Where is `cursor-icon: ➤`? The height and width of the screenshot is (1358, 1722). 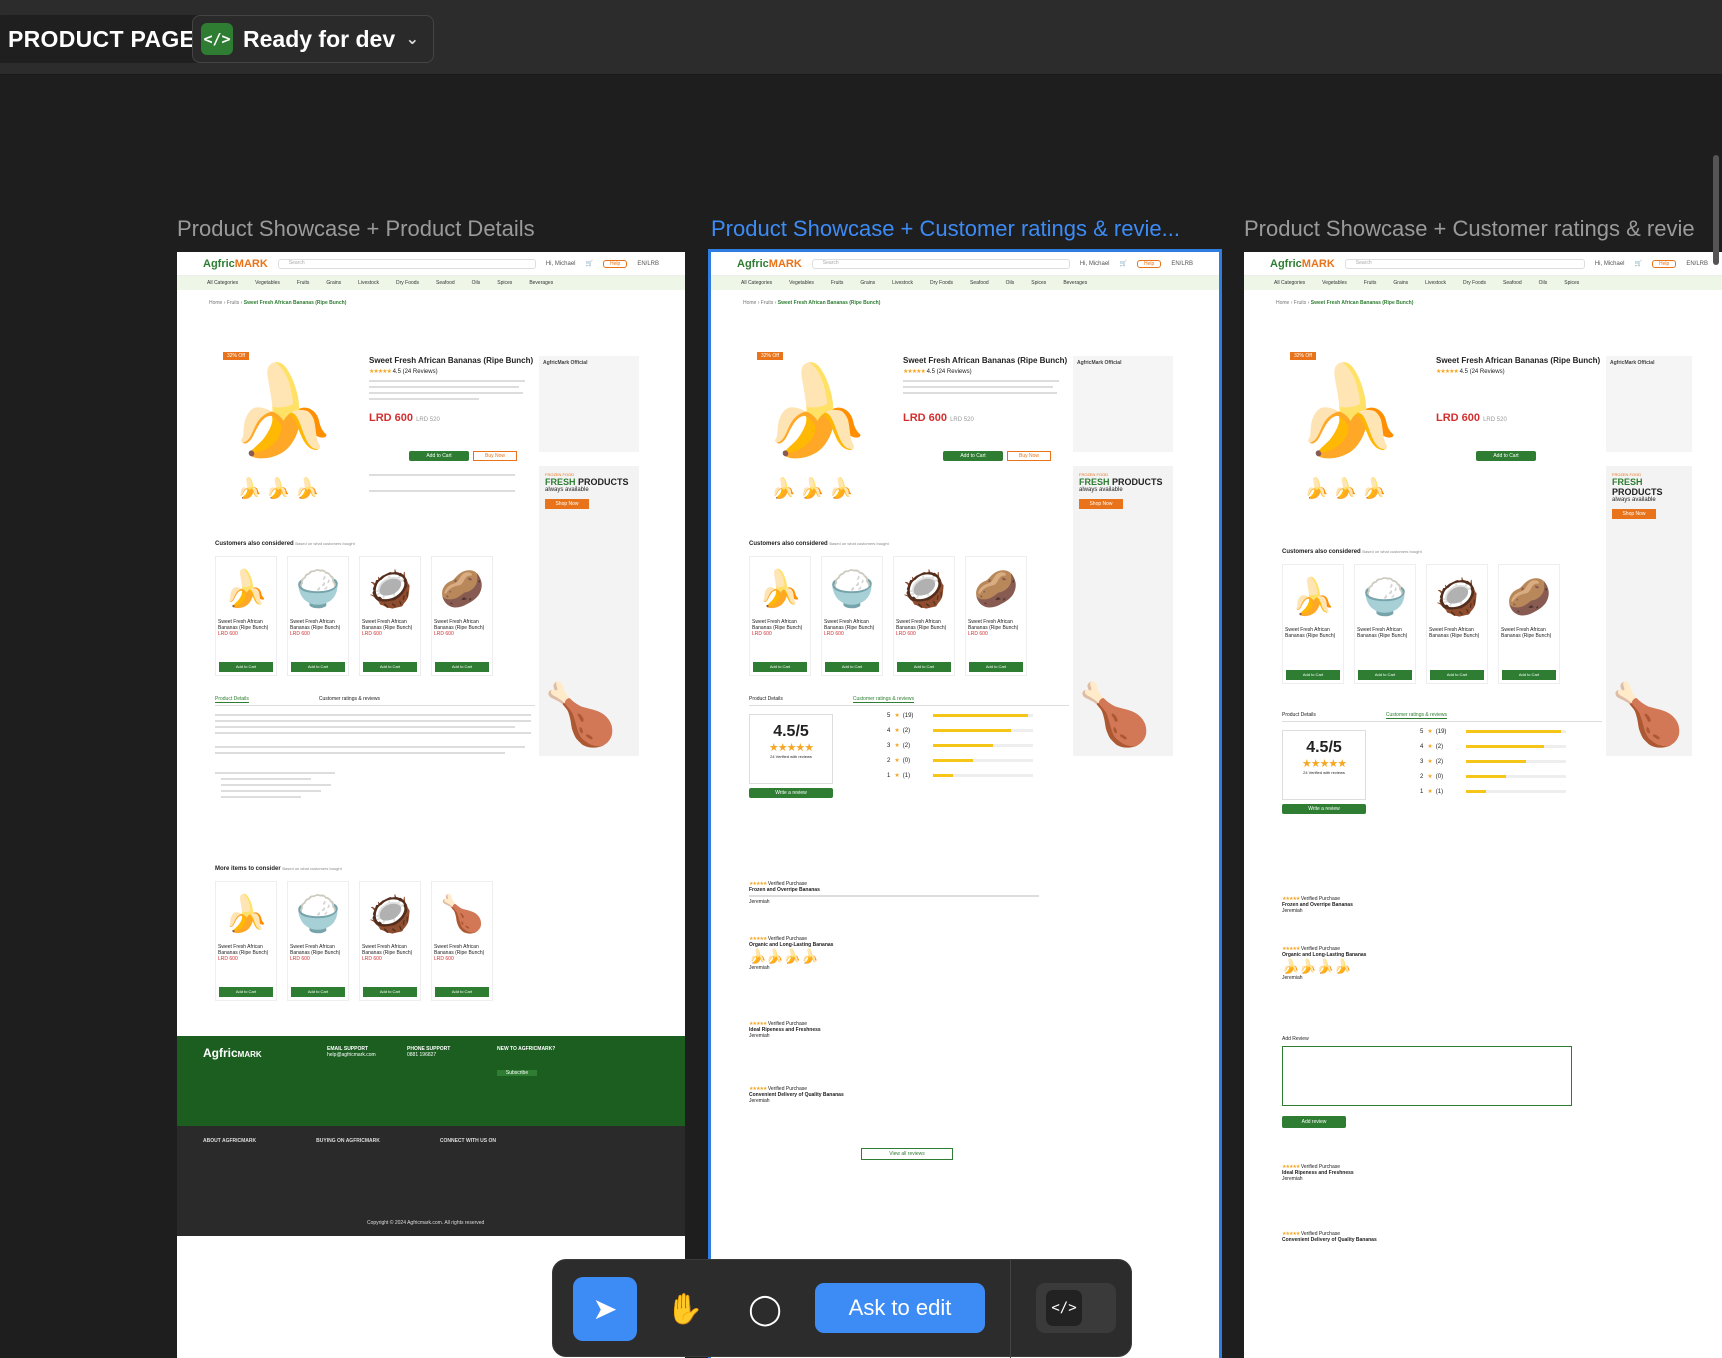
cursor-icon: ➤ is located at coordinates (605, 1309).